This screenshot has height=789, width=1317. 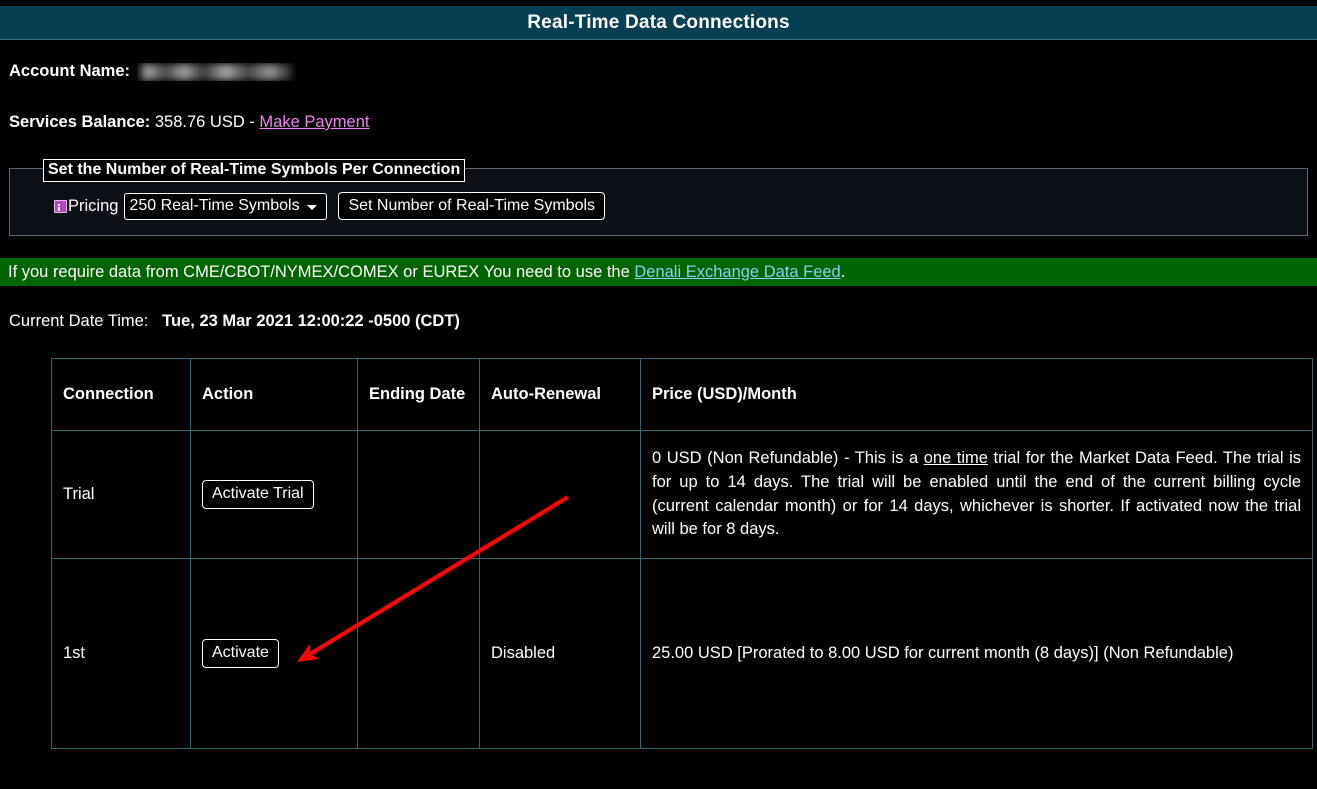 What do you see at coordinates (258, 494) in the screenshot?
I see `activate-trial-button: Activate Trial` at bounding box center [258, 494].